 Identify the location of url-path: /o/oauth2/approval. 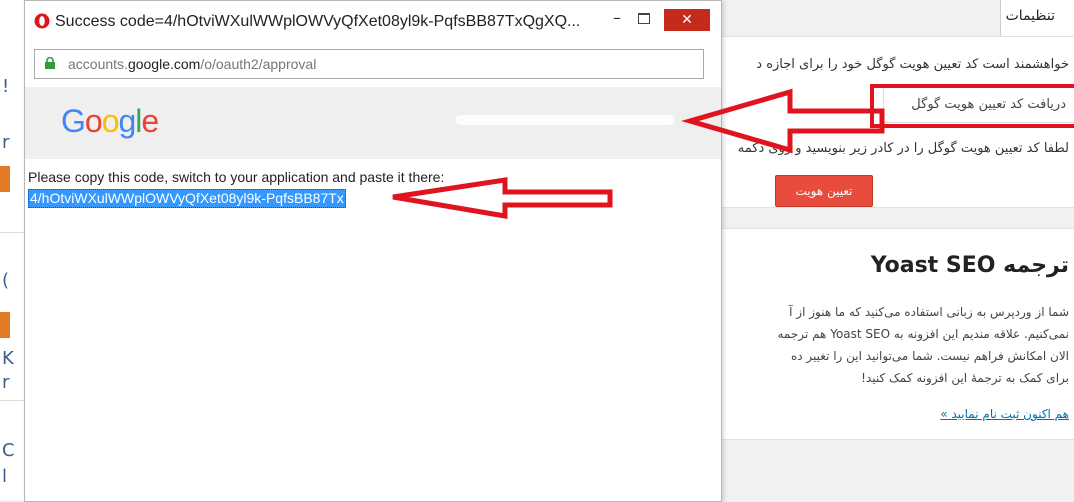
(258, 64).